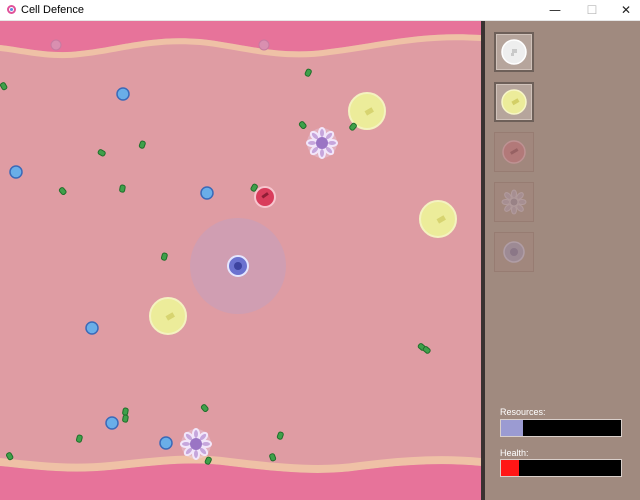 This screenshot has width=640, height=500. I want to click on tower-slot-red-cell, so click(514, 152).